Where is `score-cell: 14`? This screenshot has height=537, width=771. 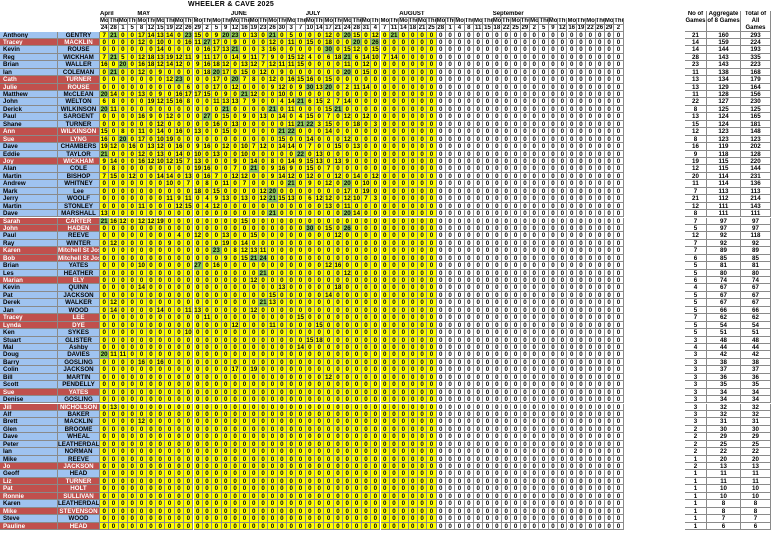 score-cell: 14 is located at coordinates (235, 57).